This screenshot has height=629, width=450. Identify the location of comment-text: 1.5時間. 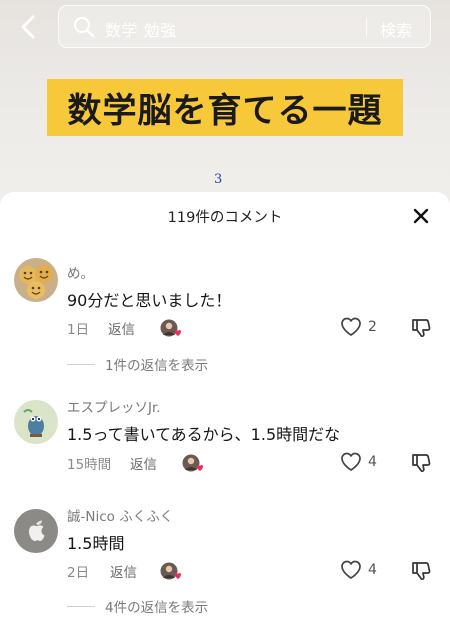
(96, 543).